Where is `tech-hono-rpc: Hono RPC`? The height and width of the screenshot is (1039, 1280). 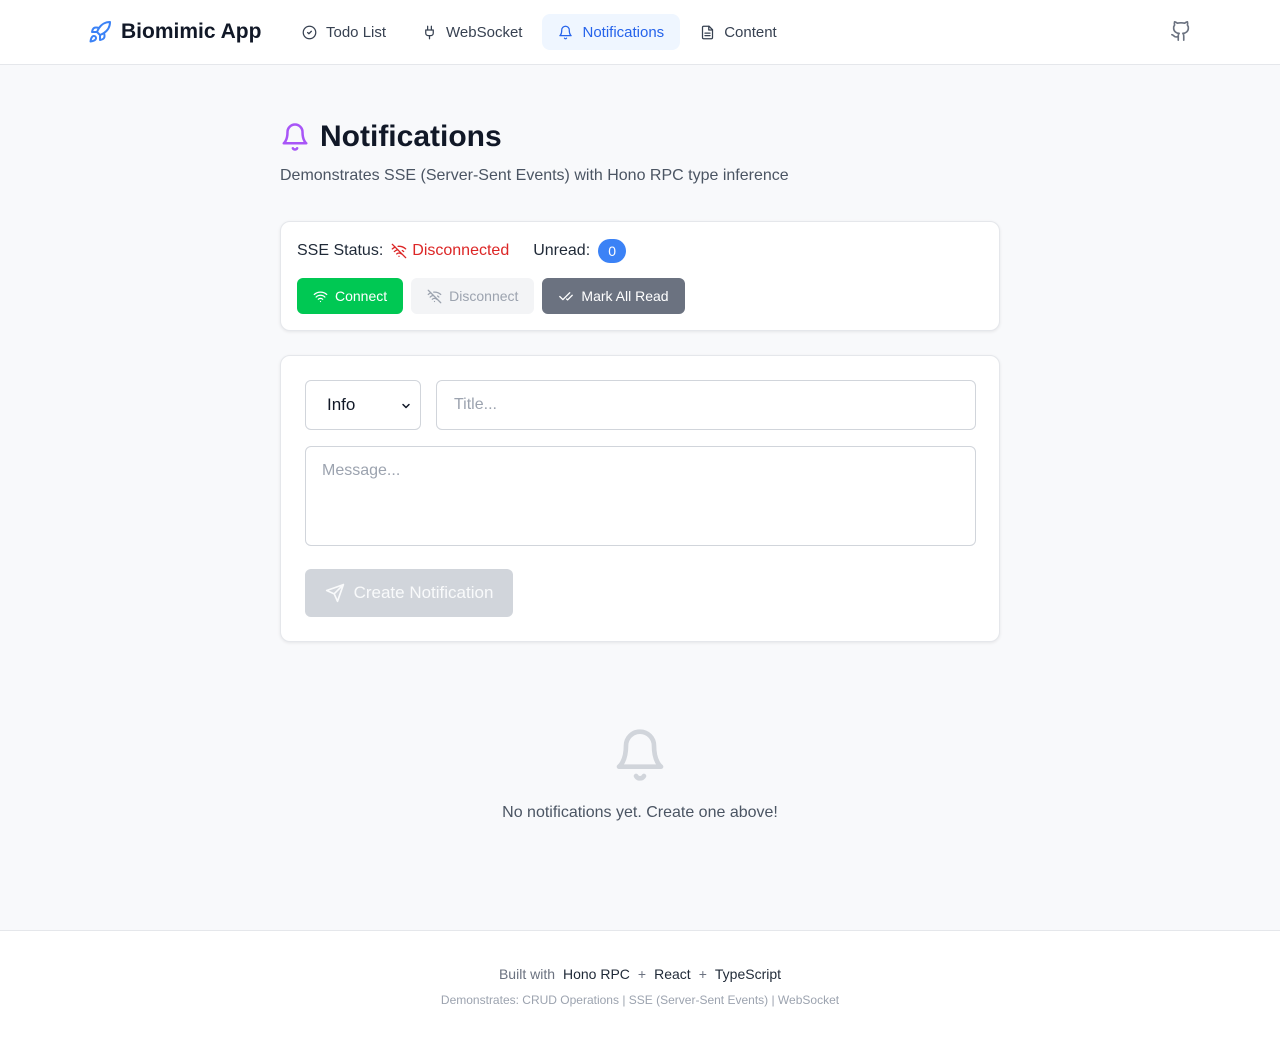
tech-hono-rpc: Hono RPC is located at coordinates (596, 974).